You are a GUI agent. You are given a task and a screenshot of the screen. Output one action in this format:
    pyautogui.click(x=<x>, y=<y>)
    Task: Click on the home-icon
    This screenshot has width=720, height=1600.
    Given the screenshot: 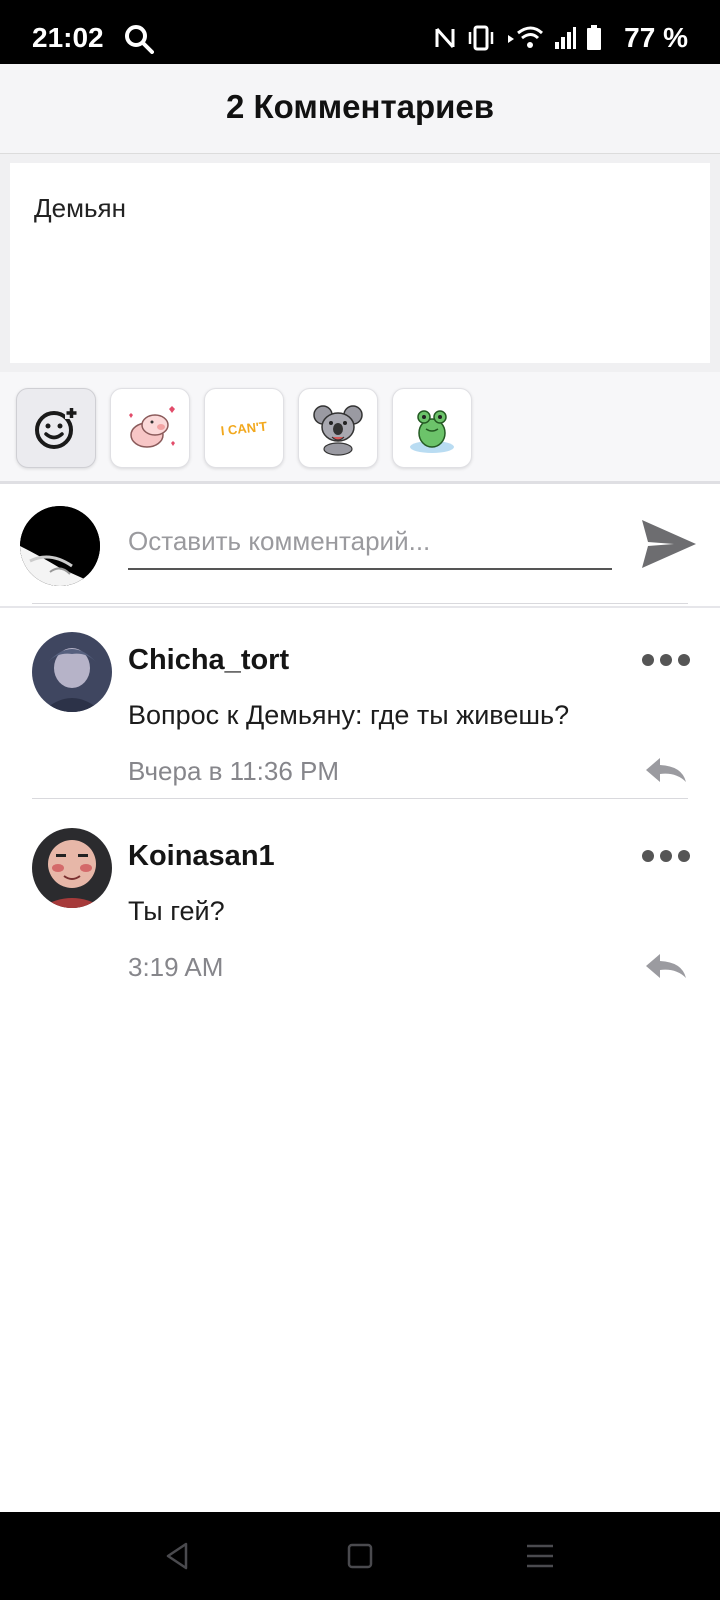 What is the action you would take?
    pyautogui.click(x=360, y=1556)
    